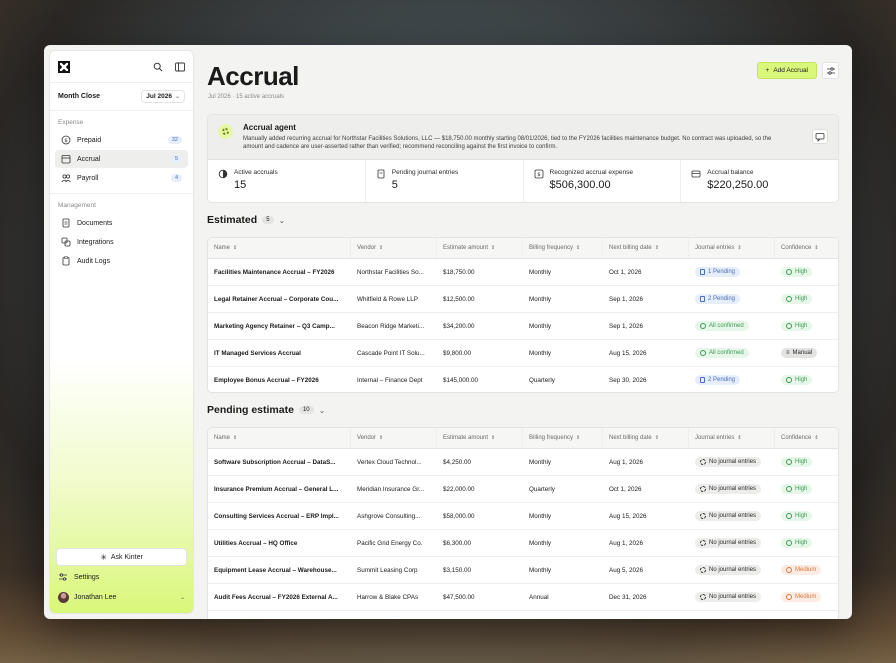 This screenshot has width=896, height=663. I want to click on ask-kinter-button: ✳ Ask Kinter, so click(121, 557).